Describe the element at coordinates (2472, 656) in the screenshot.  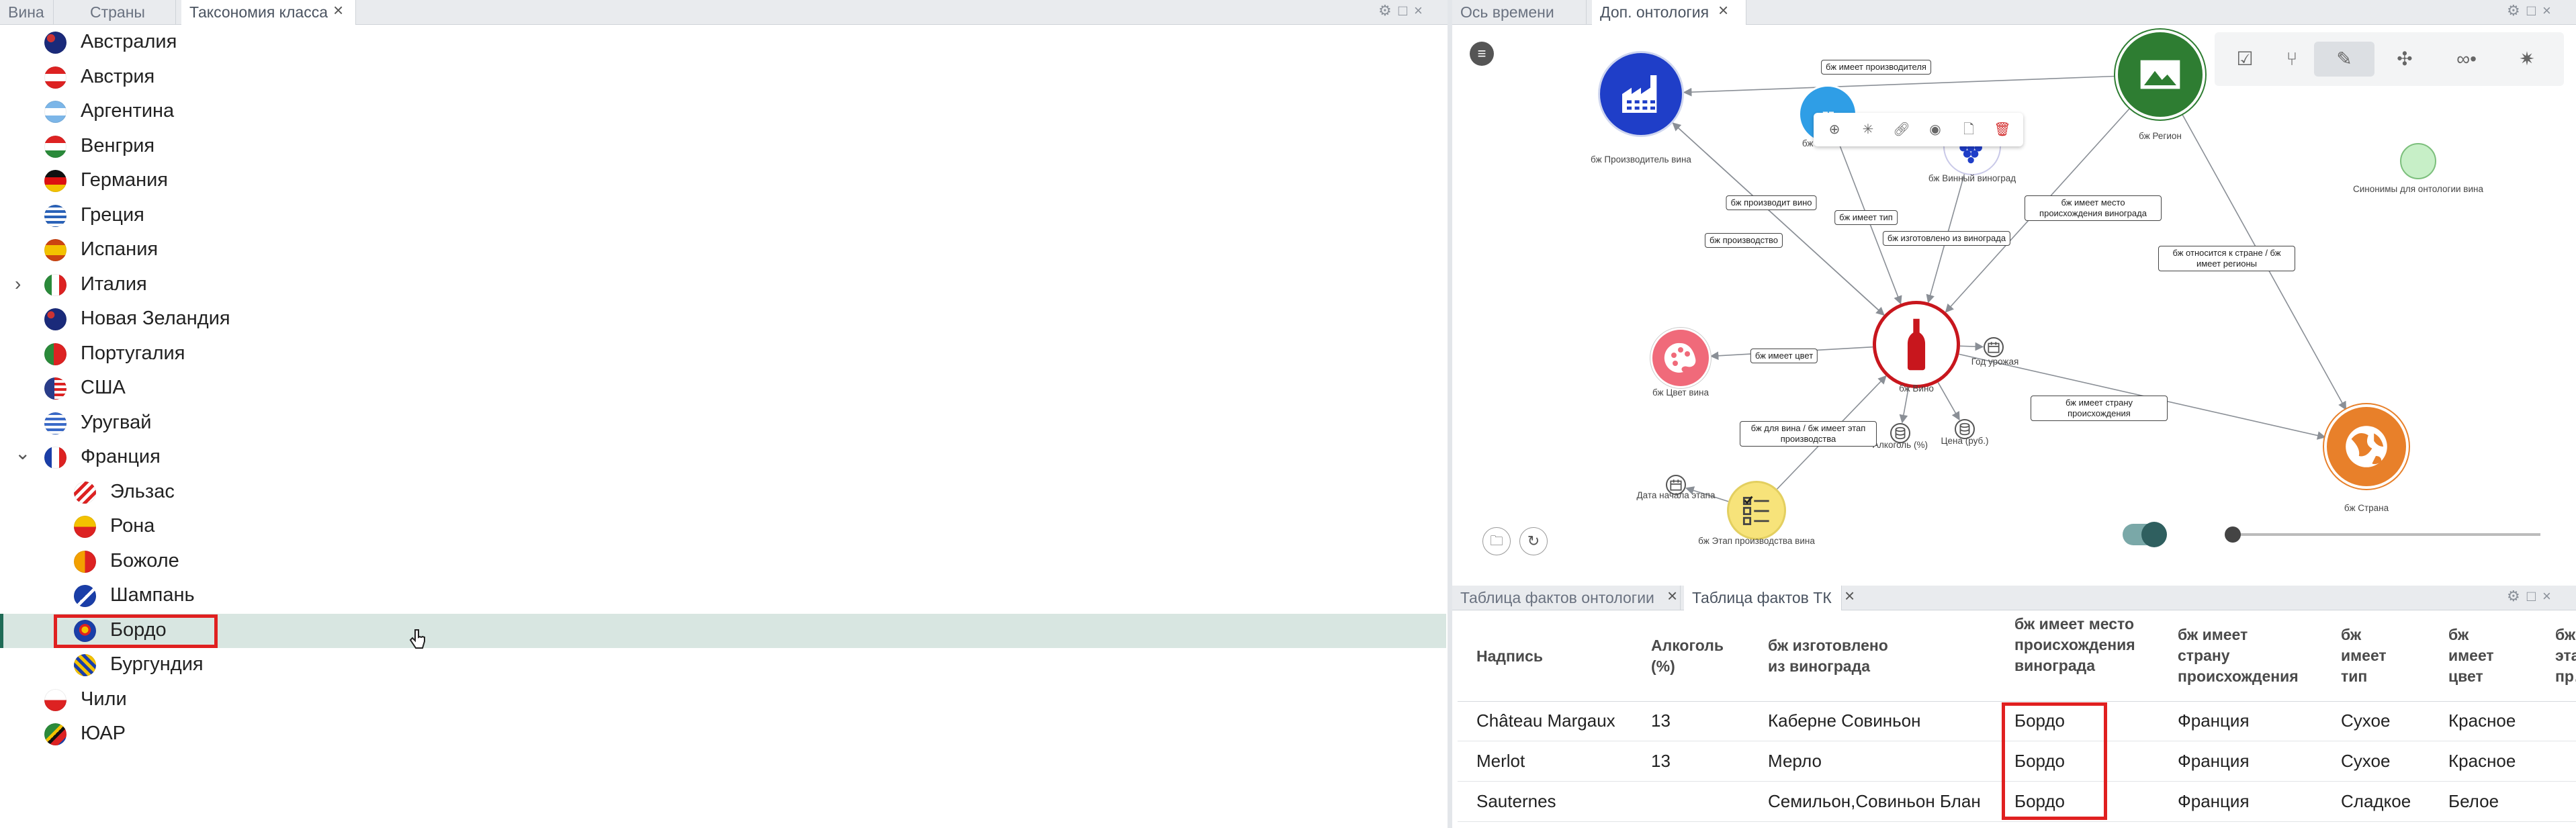
I see `col-header: бж имеет цвет` at that location.